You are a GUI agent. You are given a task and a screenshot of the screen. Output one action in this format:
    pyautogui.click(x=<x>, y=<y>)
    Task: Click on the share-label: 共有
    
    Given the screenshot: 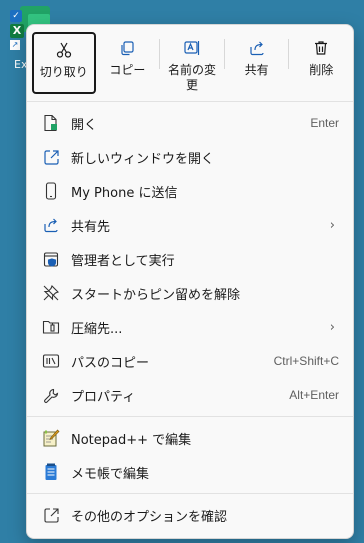 What is the action you would take?
    pyautogui.click(x=256, y=70)
    